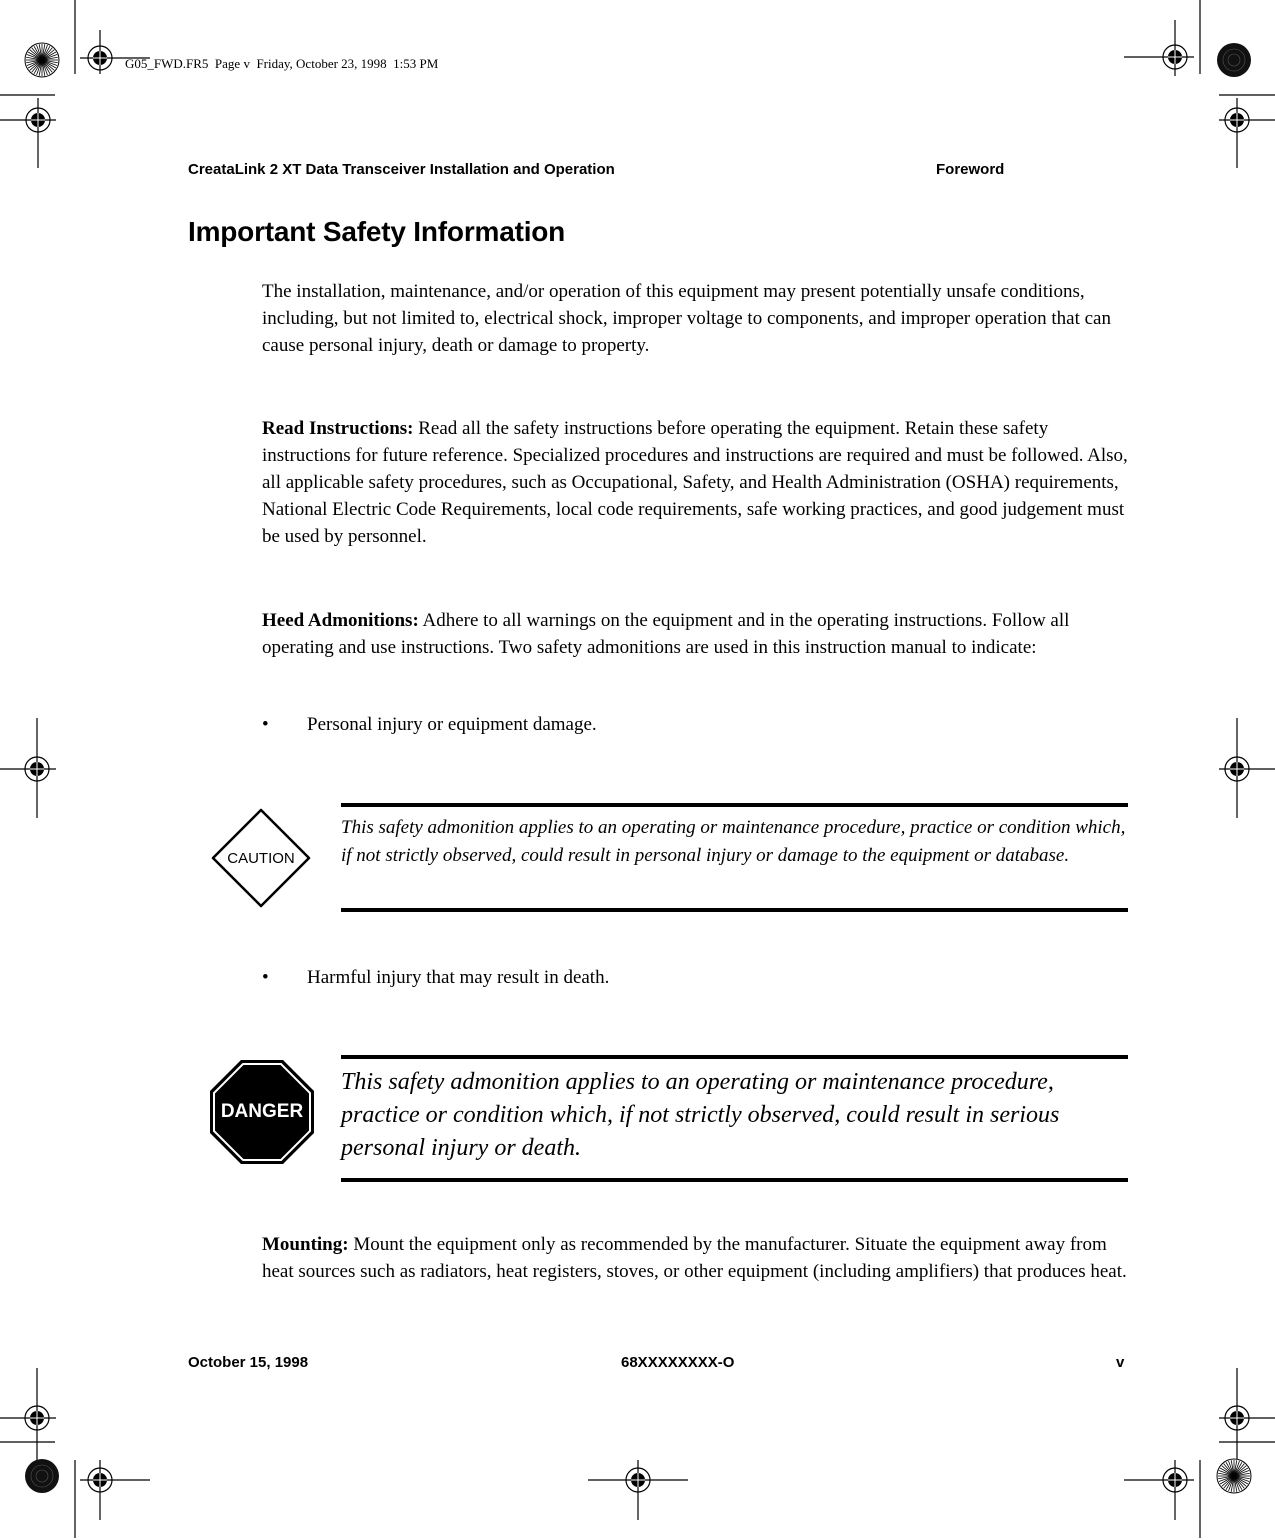 Image resolution: width=1275 pixels, height=1540 pixels. I want to click on mounting-label: Mounting:, so click(305, 1244).